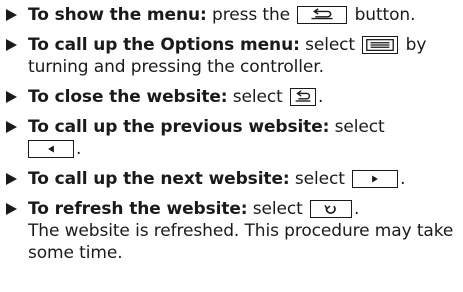 The image size is (463, 292). What do you see at coordinates (322, 15) in the screenshot?
I see `back-arrow-icon` at bounding box center [322, 15].